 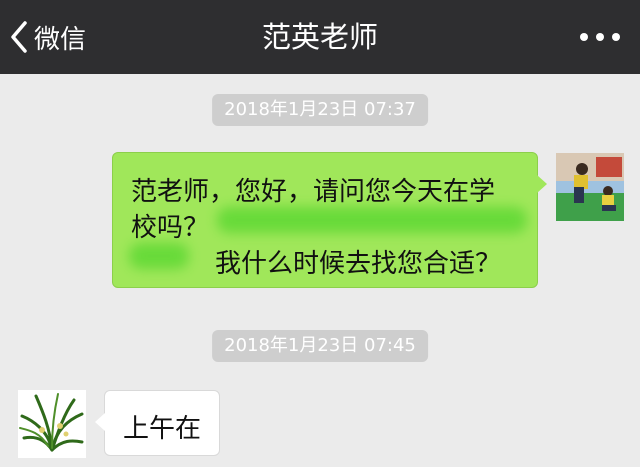 I want to click on my-avatar, so click(x=590, y=187).